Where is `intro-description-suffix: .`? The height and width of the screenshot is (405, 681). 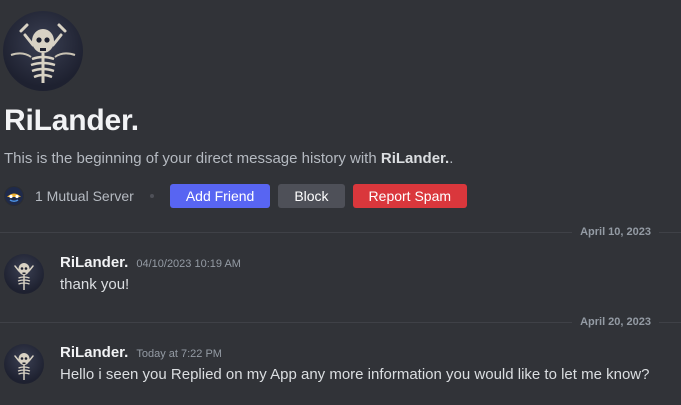
intro-description-suffix: . is located at coordinates (451, 158).